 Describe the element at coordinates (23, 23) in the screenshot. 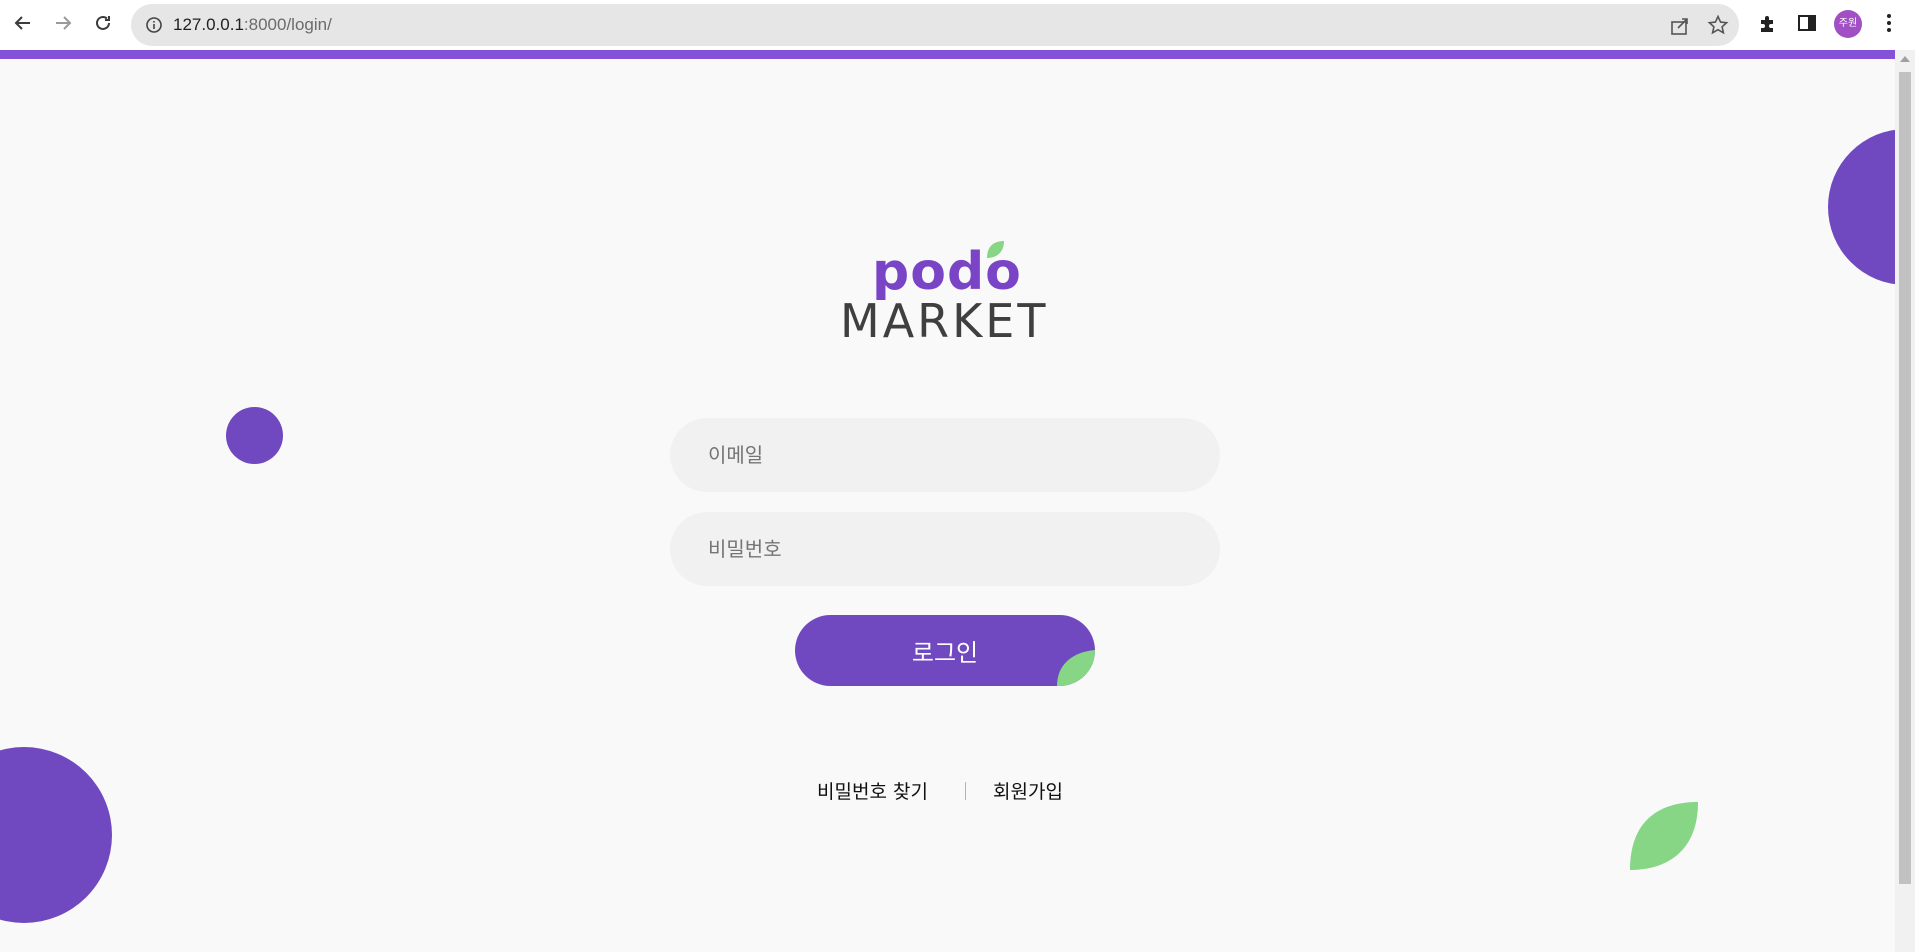

I see `back-icon` at that location.